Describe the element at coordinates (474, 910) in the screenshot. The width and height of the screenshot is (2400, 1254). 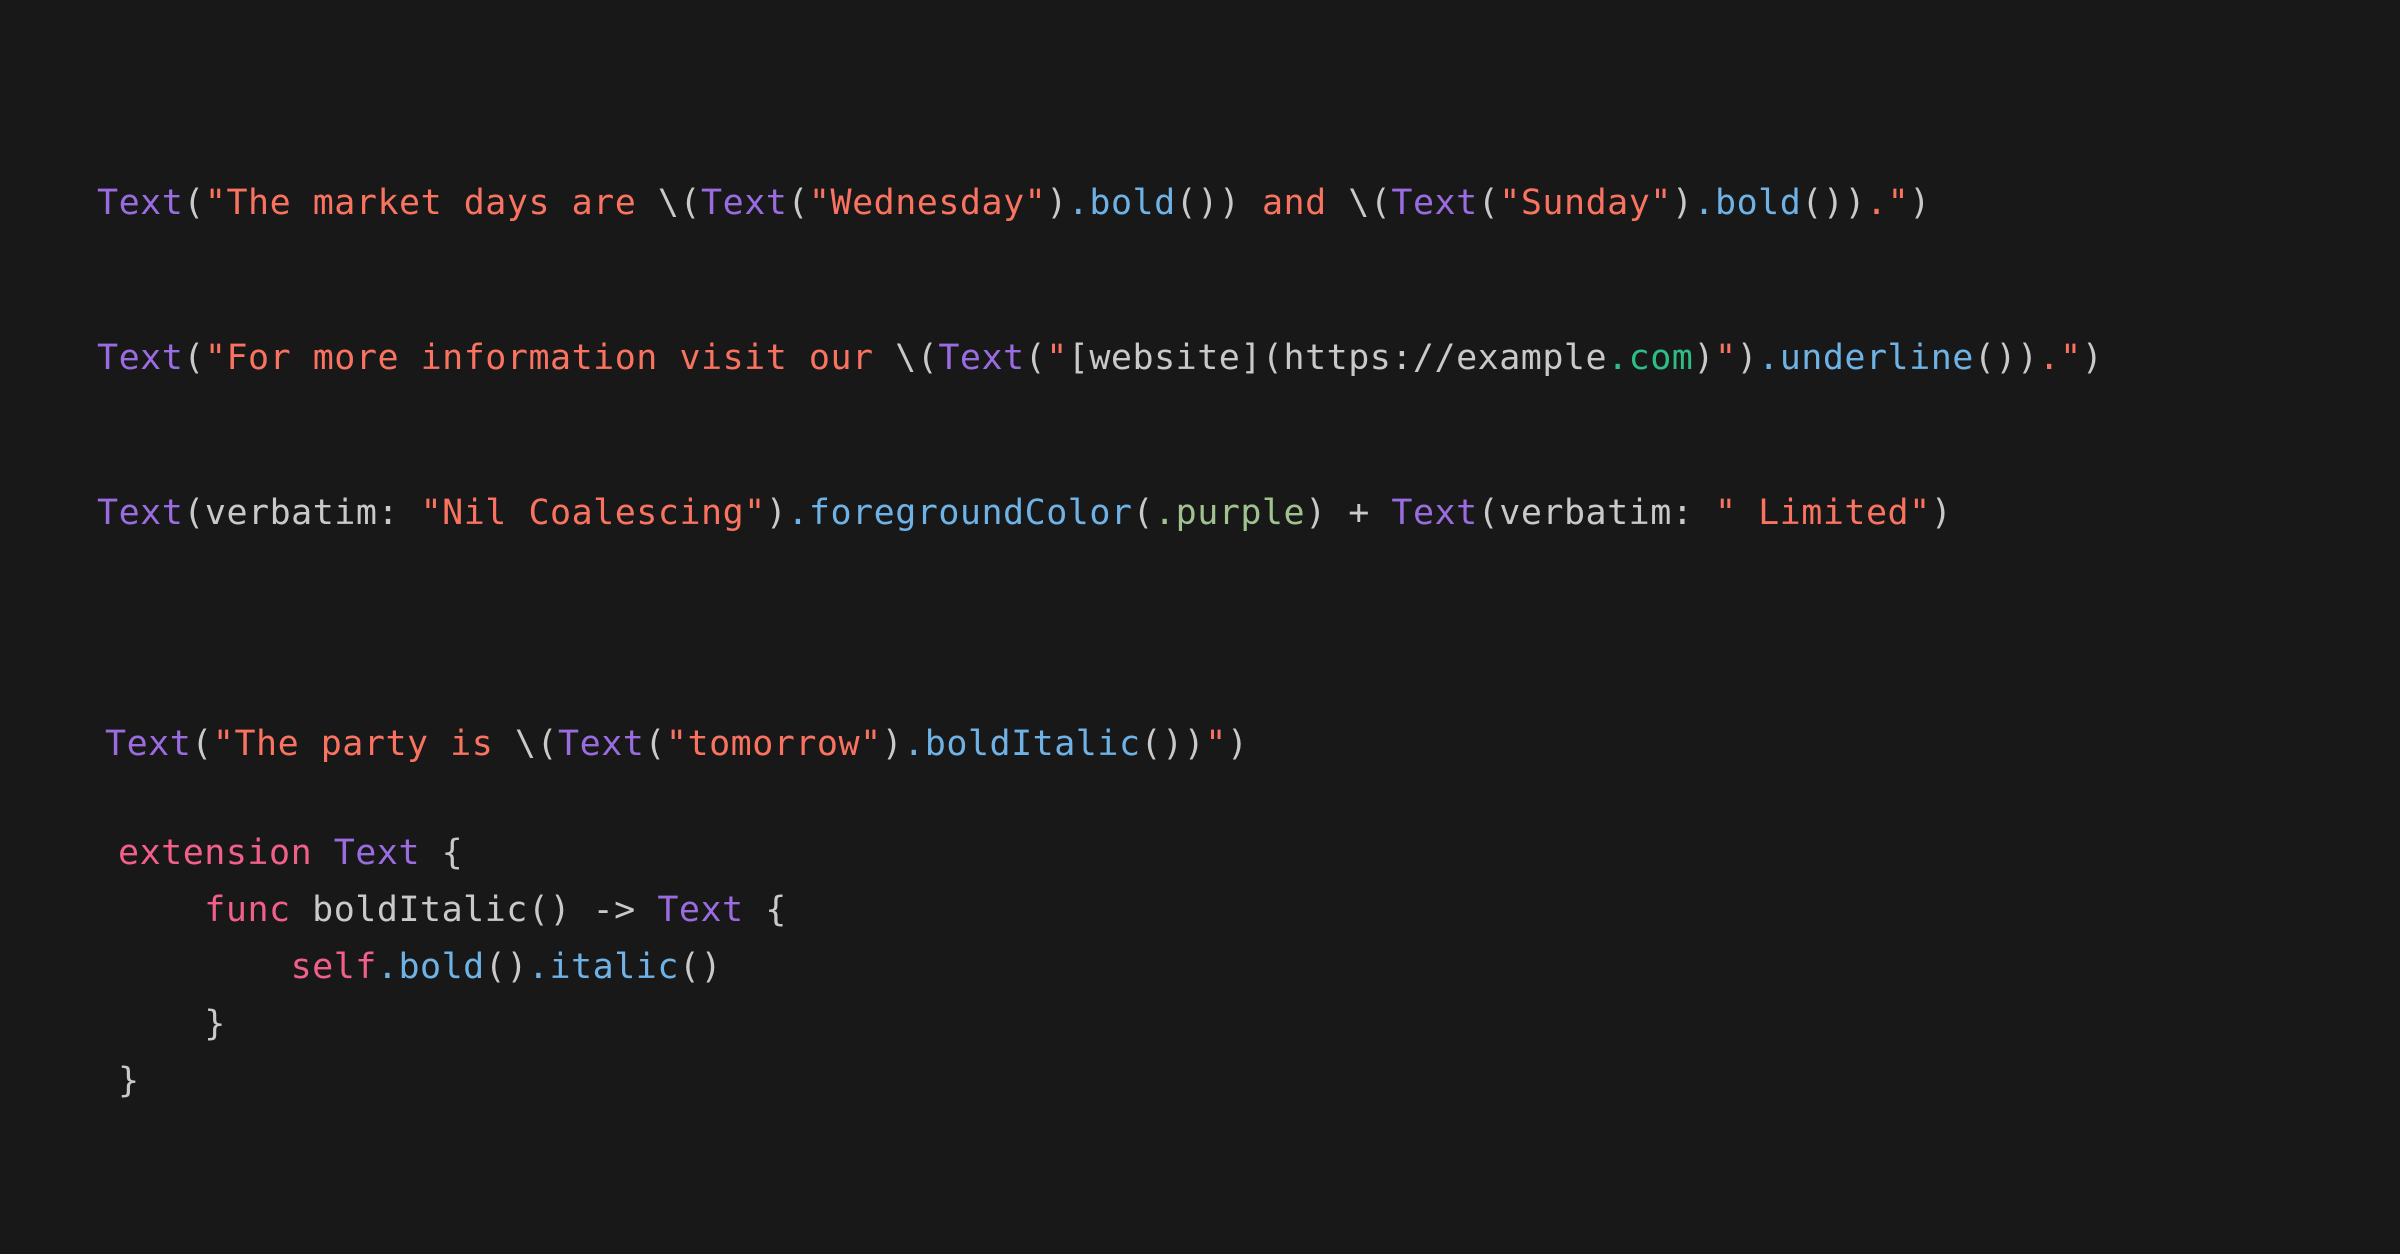
I see `code-token-plain: boldItalic() ->` at that location.